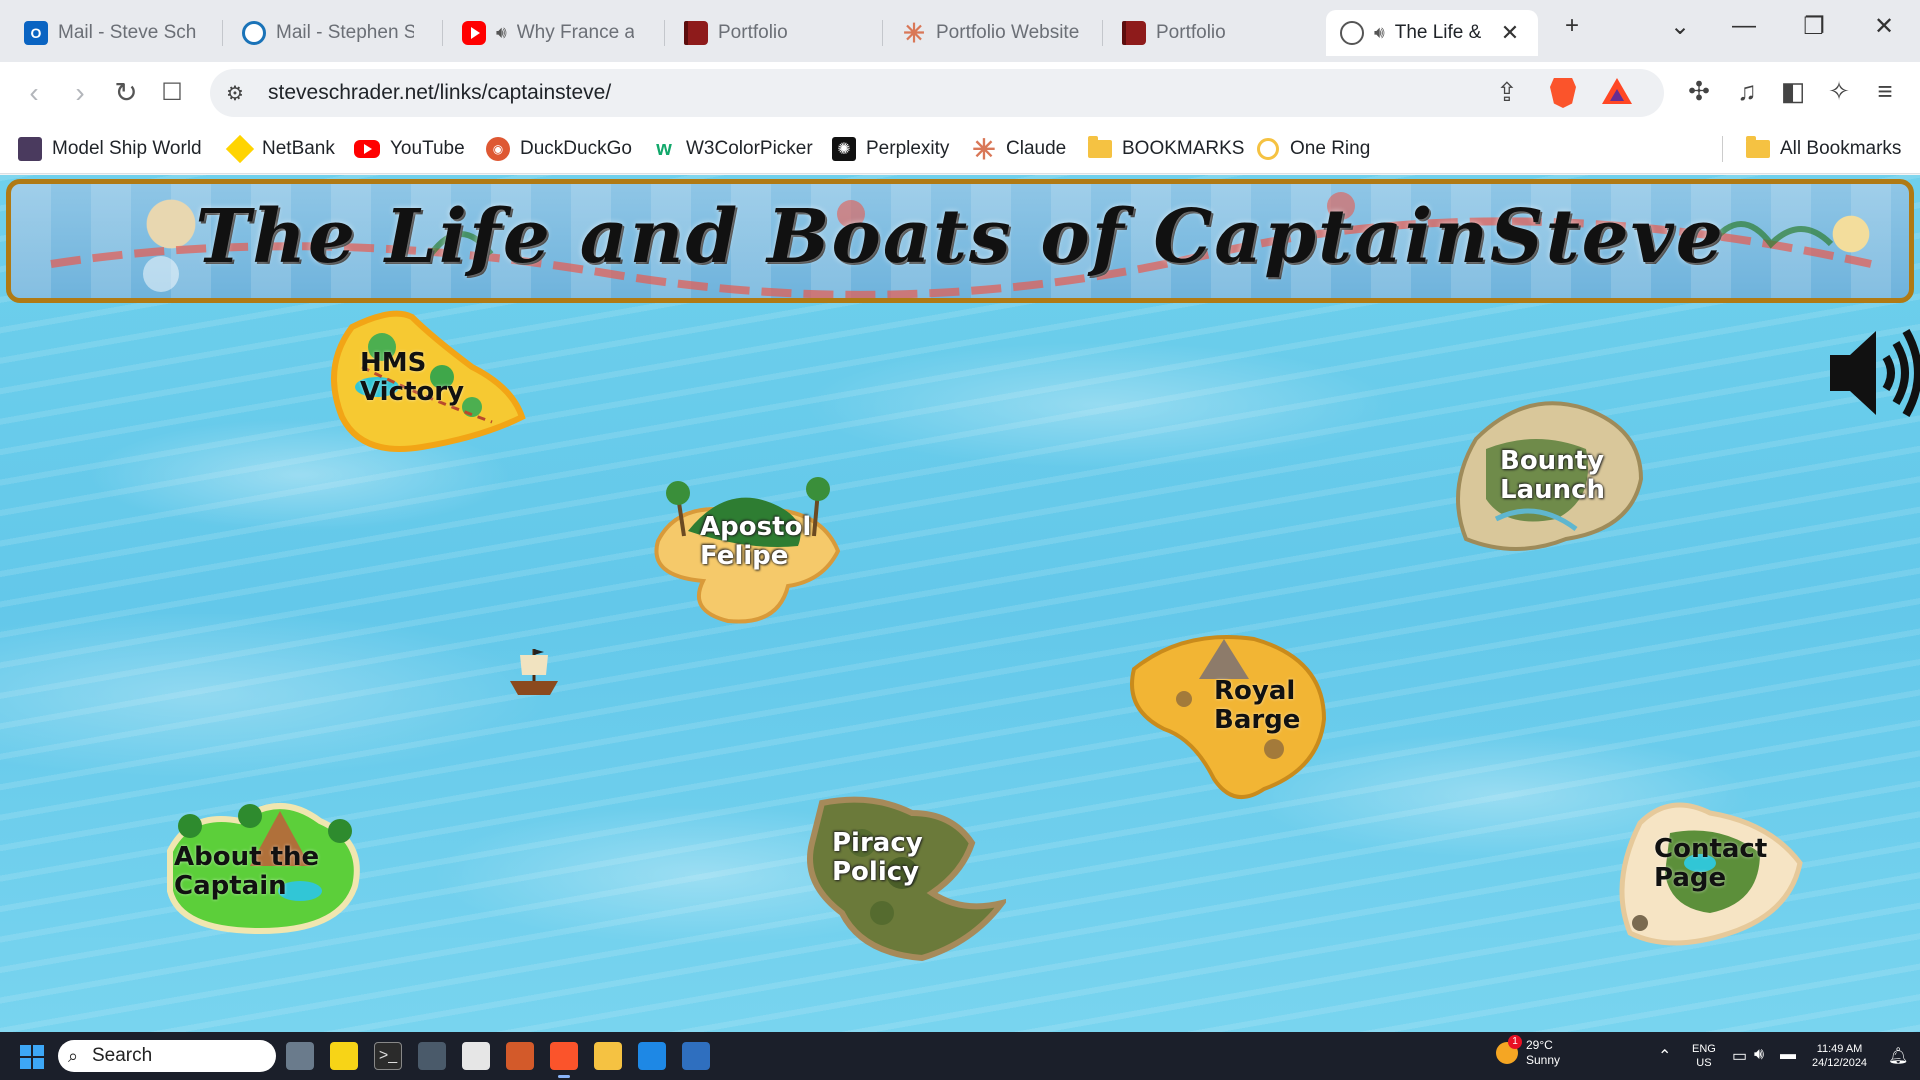  I want to click on tray-chevron-up-icon: ⌃, so click(1664, 1056).